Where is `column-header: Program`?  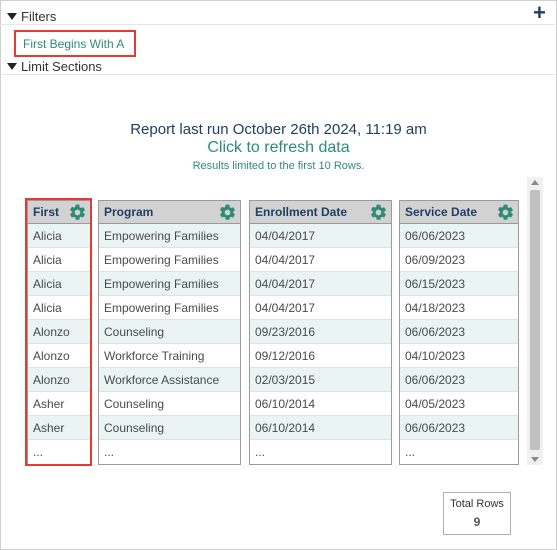
column-header: Program is located at coordinates (169, 212).